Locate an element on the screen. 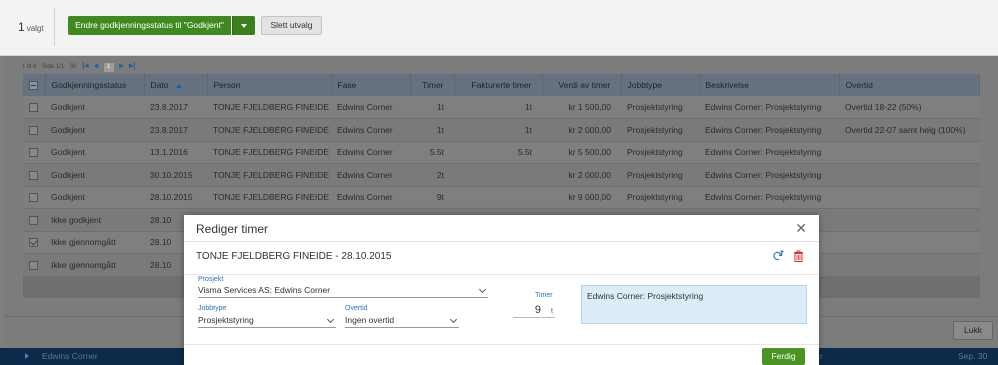 The image size is (998, 365). approve-options-dropdown is located at coordinates (243, 25).